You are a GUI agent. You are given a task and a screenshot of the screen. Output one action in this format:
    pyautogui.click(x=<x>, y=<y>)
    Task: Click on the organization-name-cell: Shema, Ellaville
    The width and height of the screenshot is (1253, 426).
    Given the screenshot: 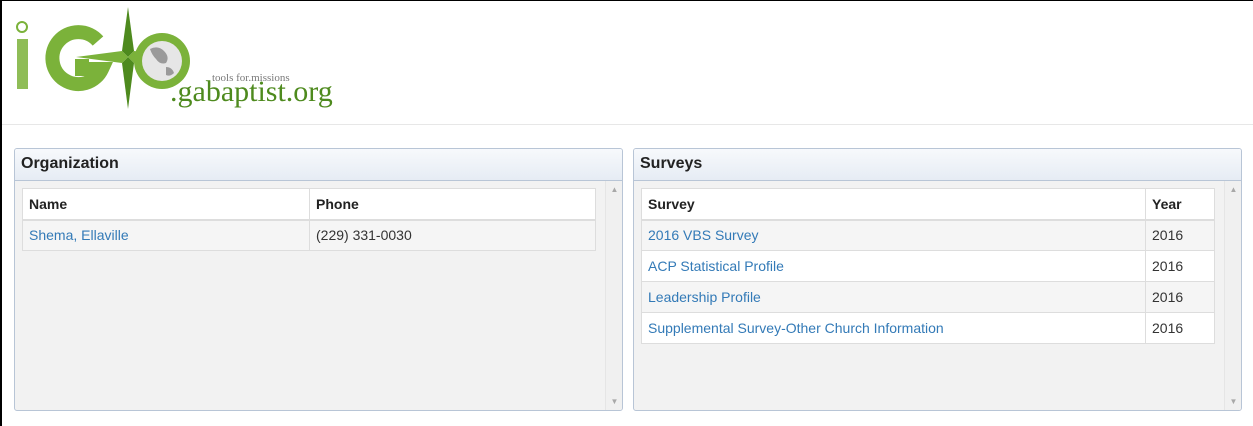 What is the action you would take?
    pyautogui.click(x=166, y=235)
    